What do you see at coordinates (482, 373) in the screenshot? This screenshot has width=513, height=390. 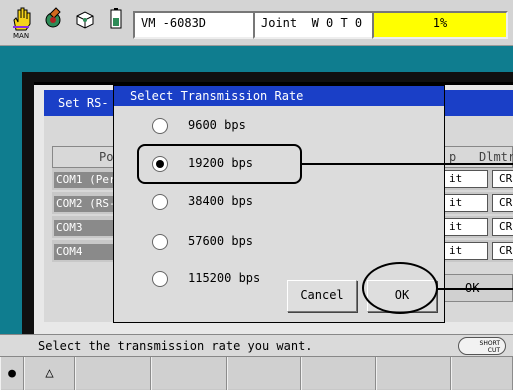 I see `function-key-f6` at bounding box center [482, 373].